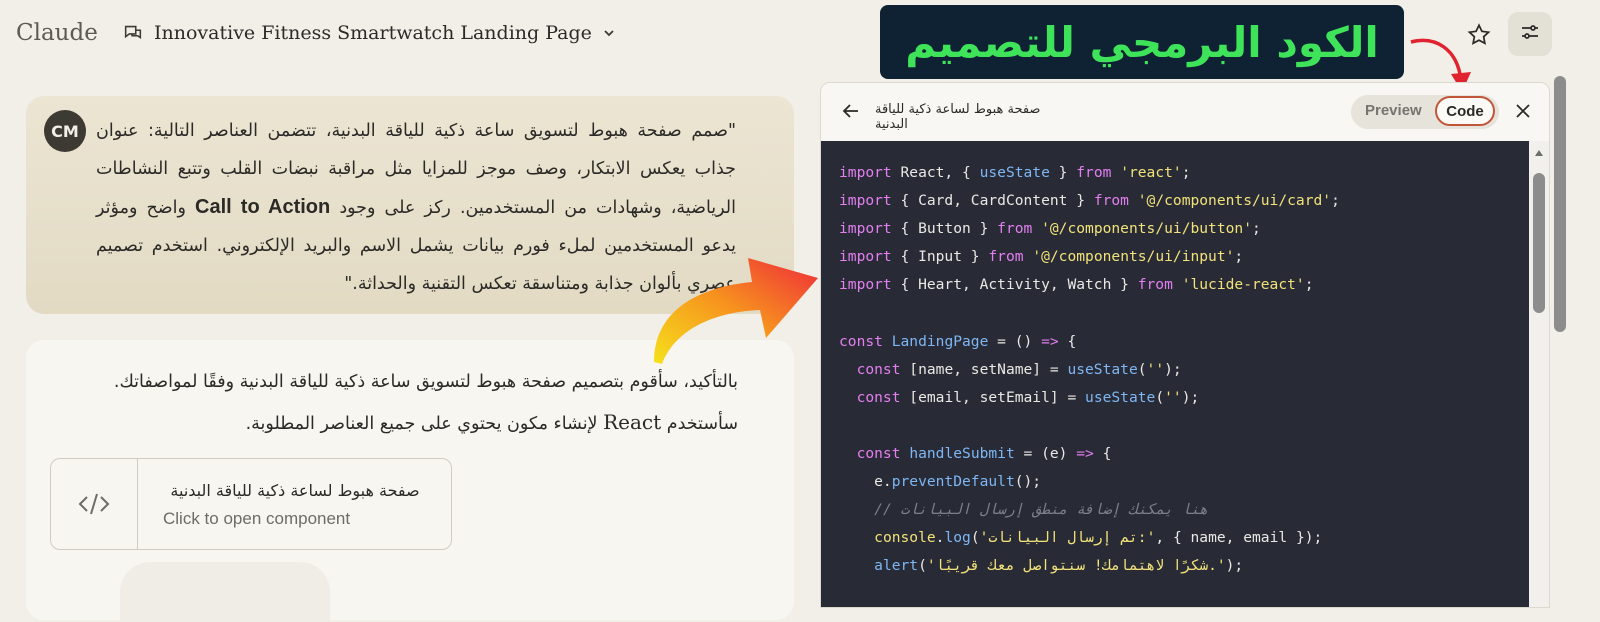  What do you see at coordinates (699, 424) in the screenshot?
I see `assistant-line-2a: سأستخدم` at bounding box center [699, 424].